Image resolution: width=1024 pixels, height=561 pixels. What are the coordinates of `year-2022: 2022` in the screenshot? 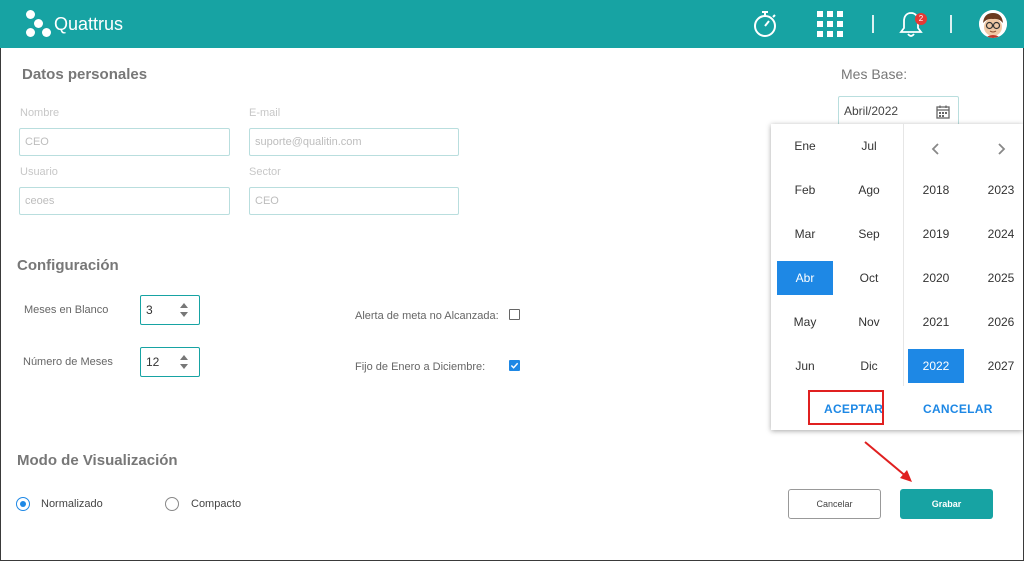 It's located at (936, 366).